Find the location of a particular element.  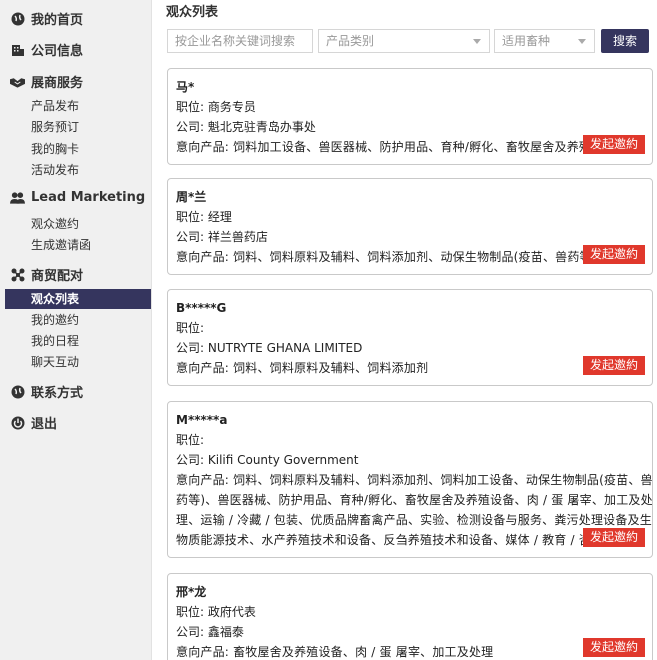

audience-company: 公司: 祥兰兽药店 is located at coordinates (222, 237).